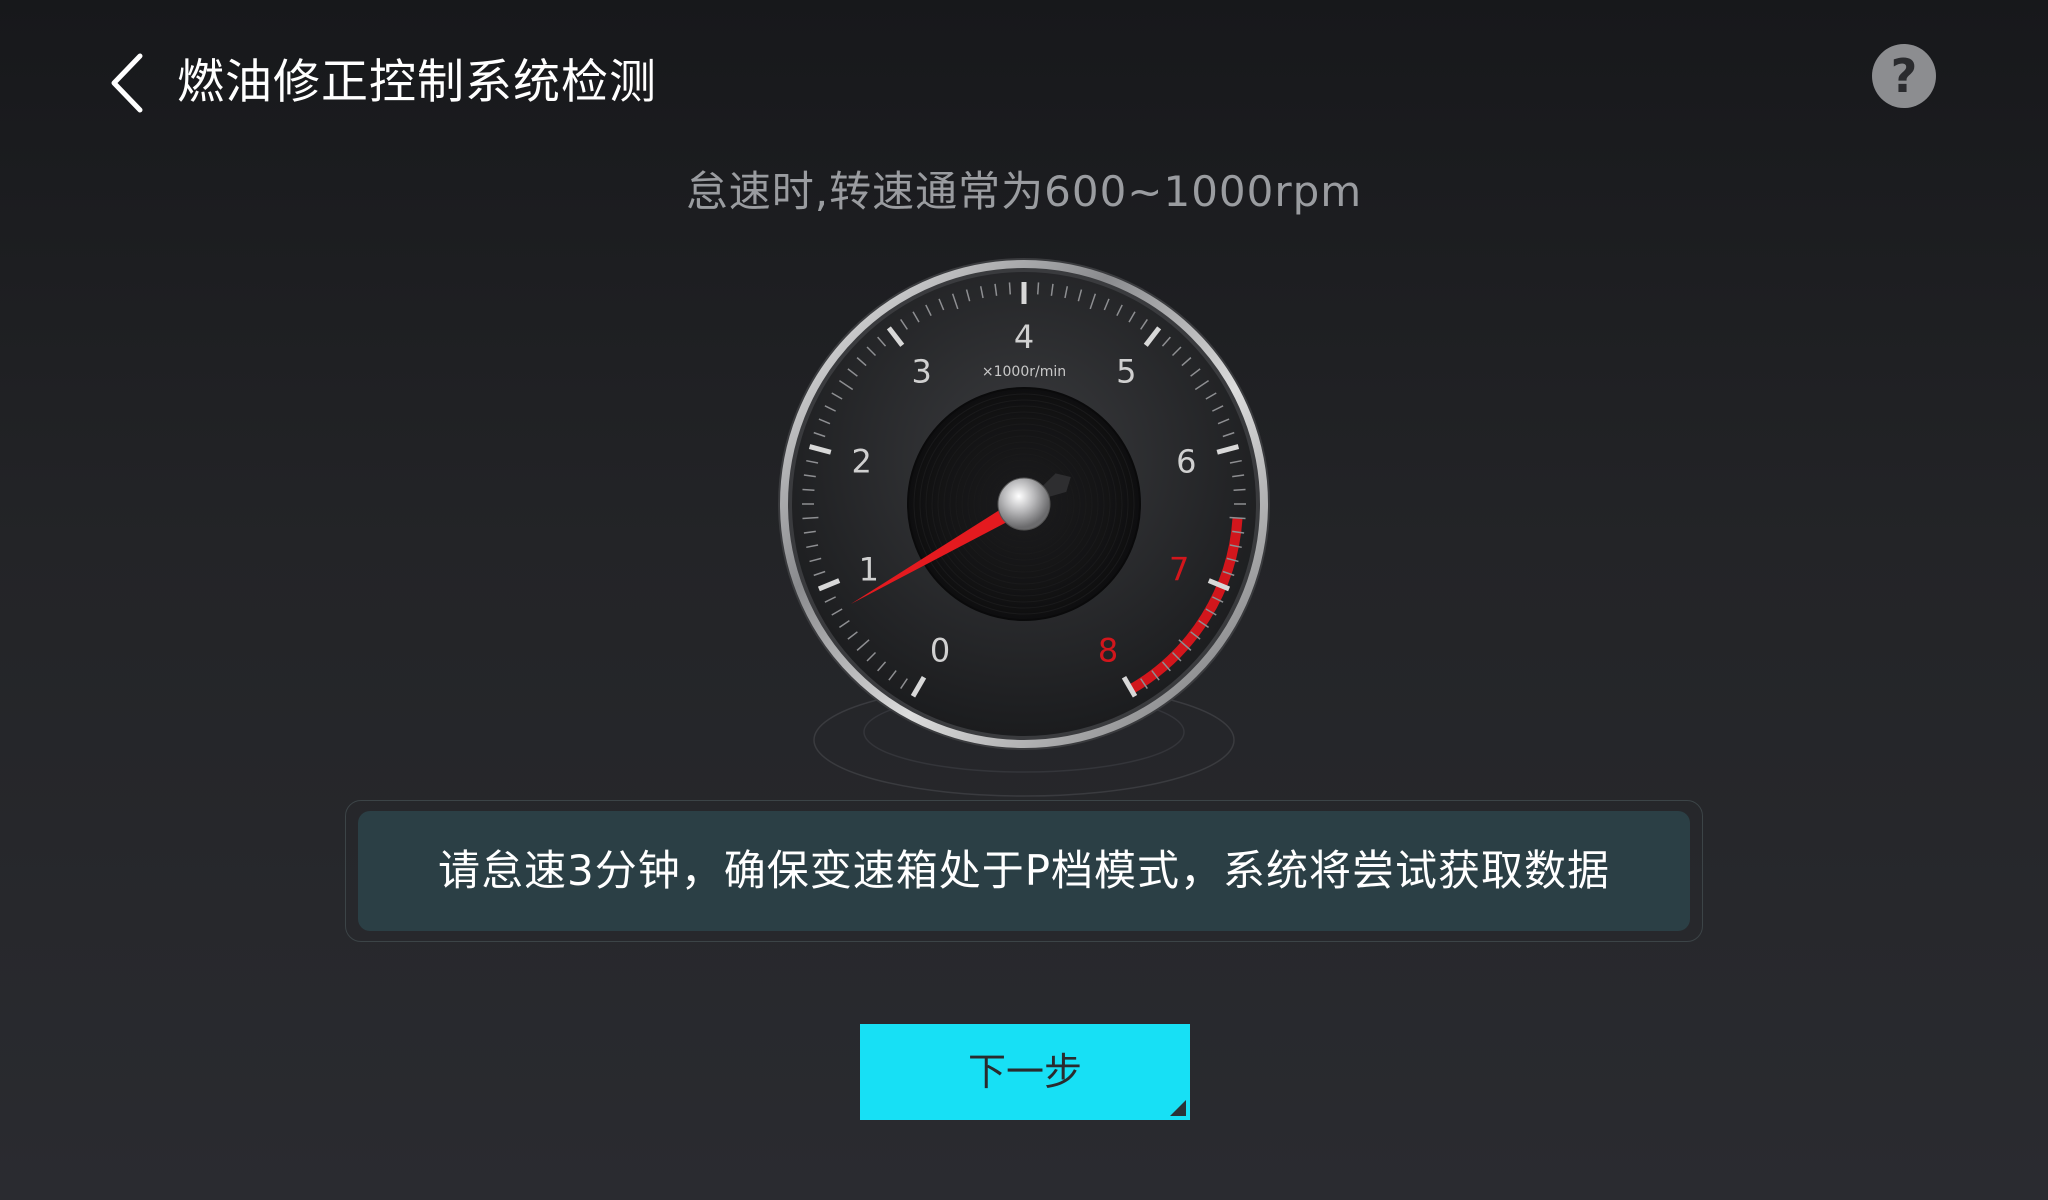 This screenshot has height=1200, width=2048. Describe the element at coordinates (1186, 462) in the screenshot. I see `tick-label: 6` at that location.